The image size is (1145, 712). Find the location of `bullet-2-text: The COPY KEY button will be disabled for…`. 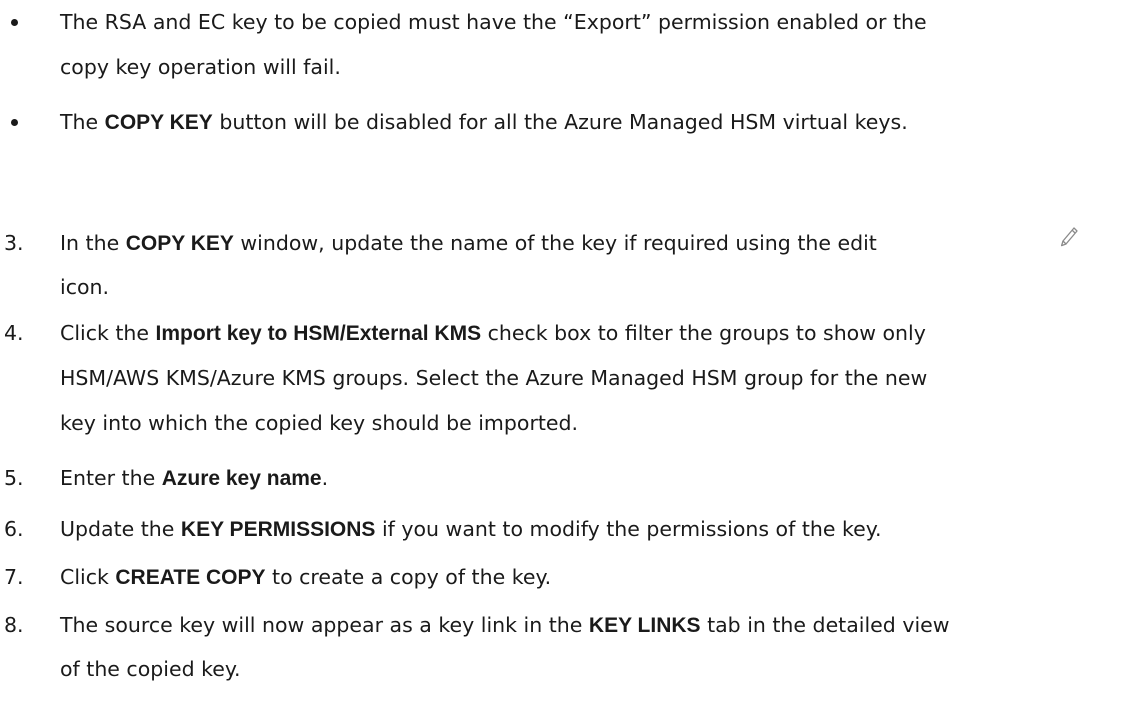

bullet-2-text: The COPY KEY button will be disabled for… is located at coordinates (484, 122).